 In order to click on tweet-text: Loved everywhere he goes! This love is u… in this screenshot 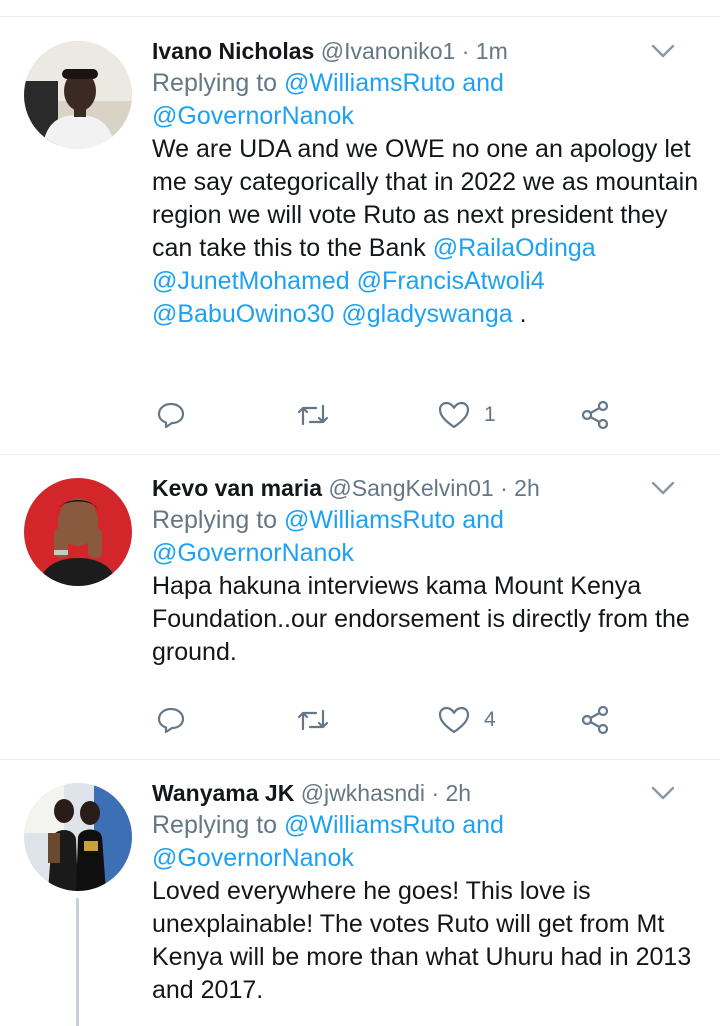, I will do `click(422, 940)`.